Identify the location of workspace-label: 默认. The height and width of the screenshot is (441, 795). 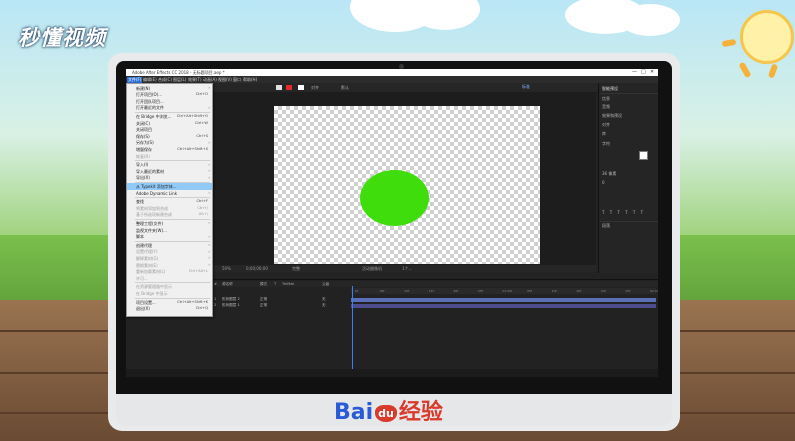
(345, 88).